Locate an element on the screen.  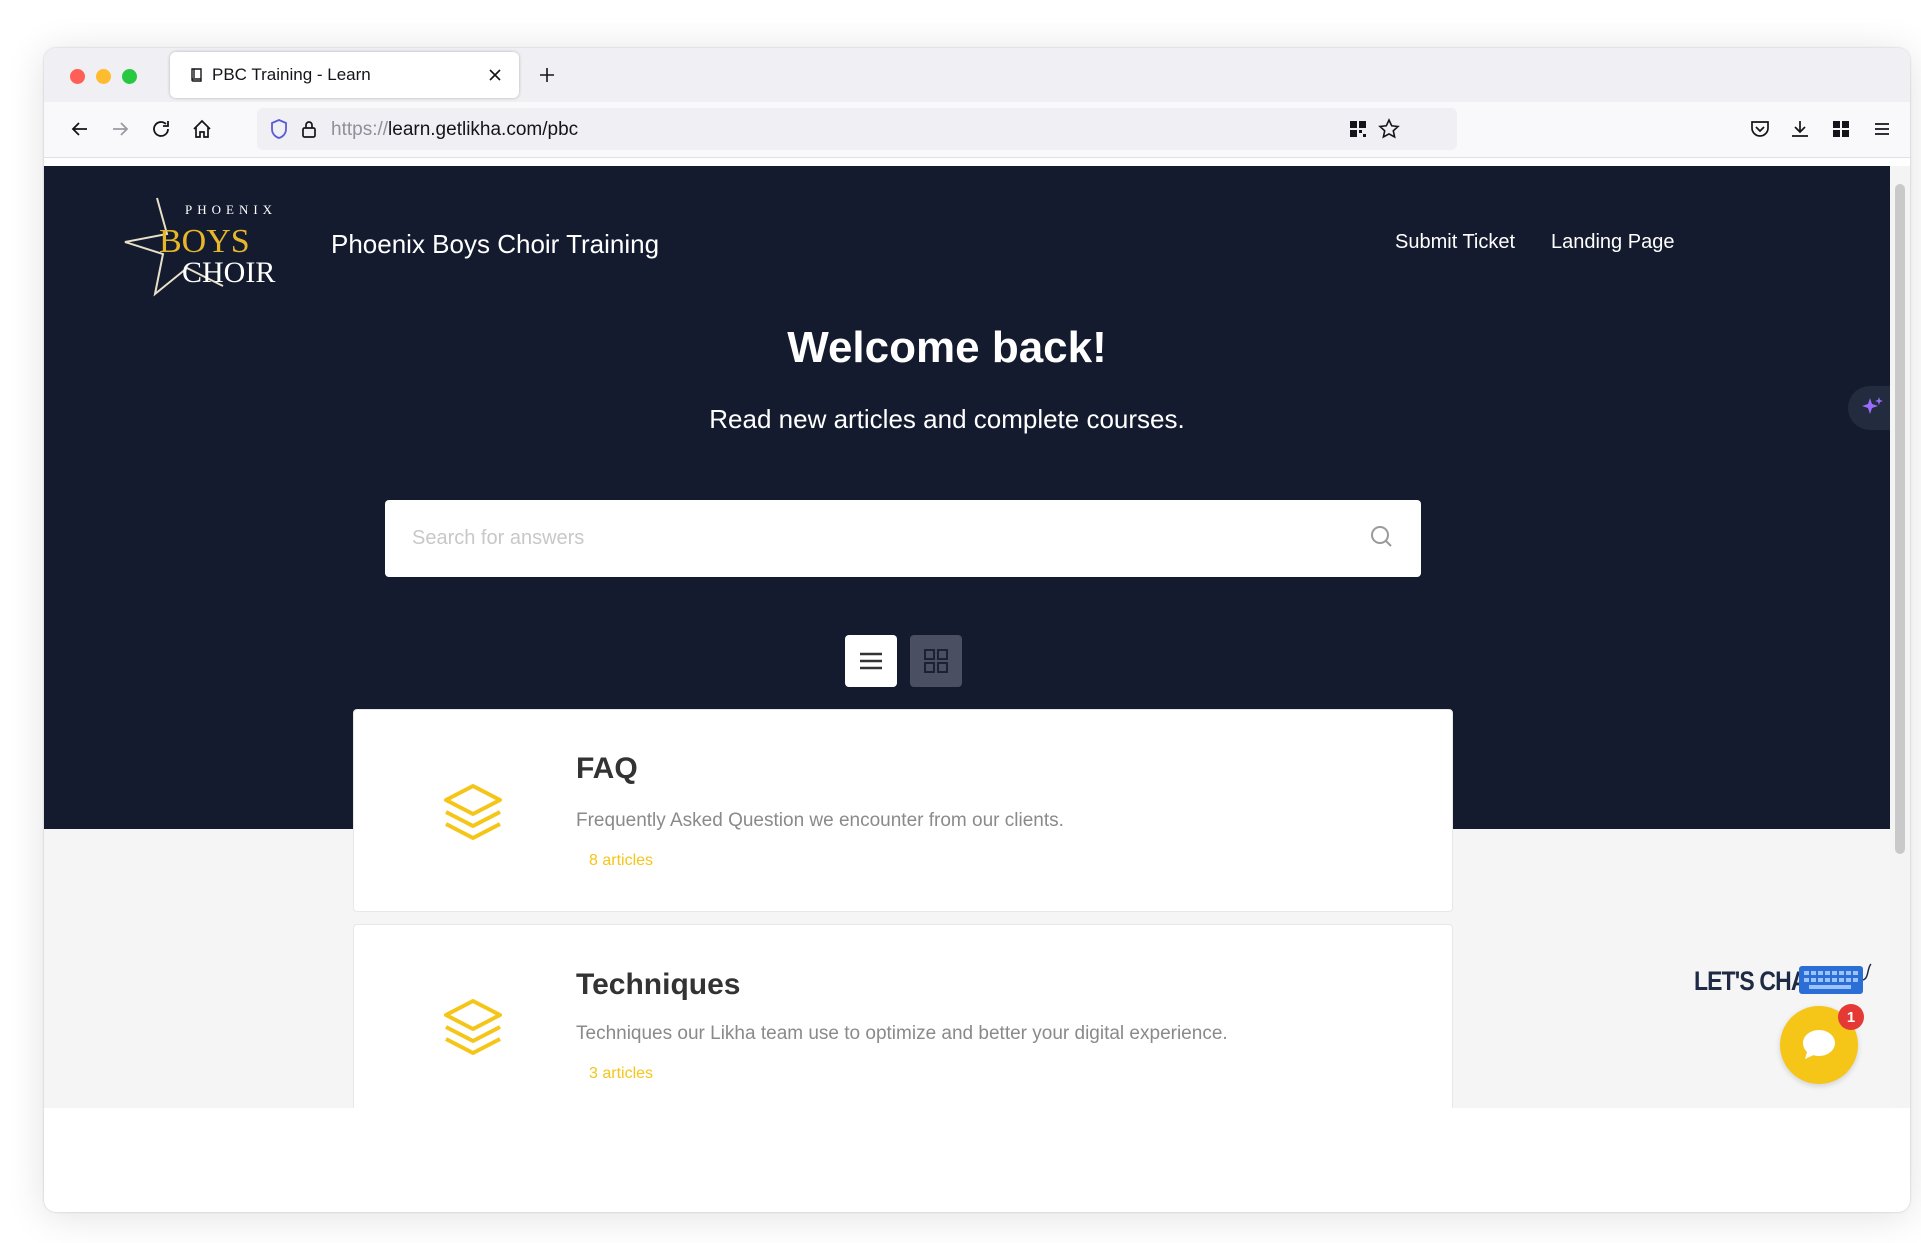
notification-badge: 1 is located at coordinates (1851, 1017).